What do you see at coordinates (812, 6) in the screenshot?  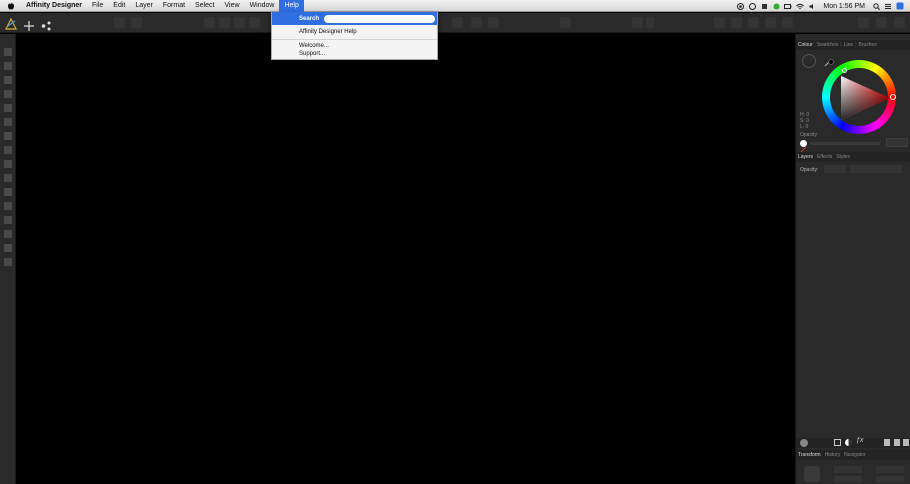 I see `volume-icon` at bounding box center [812, 6].